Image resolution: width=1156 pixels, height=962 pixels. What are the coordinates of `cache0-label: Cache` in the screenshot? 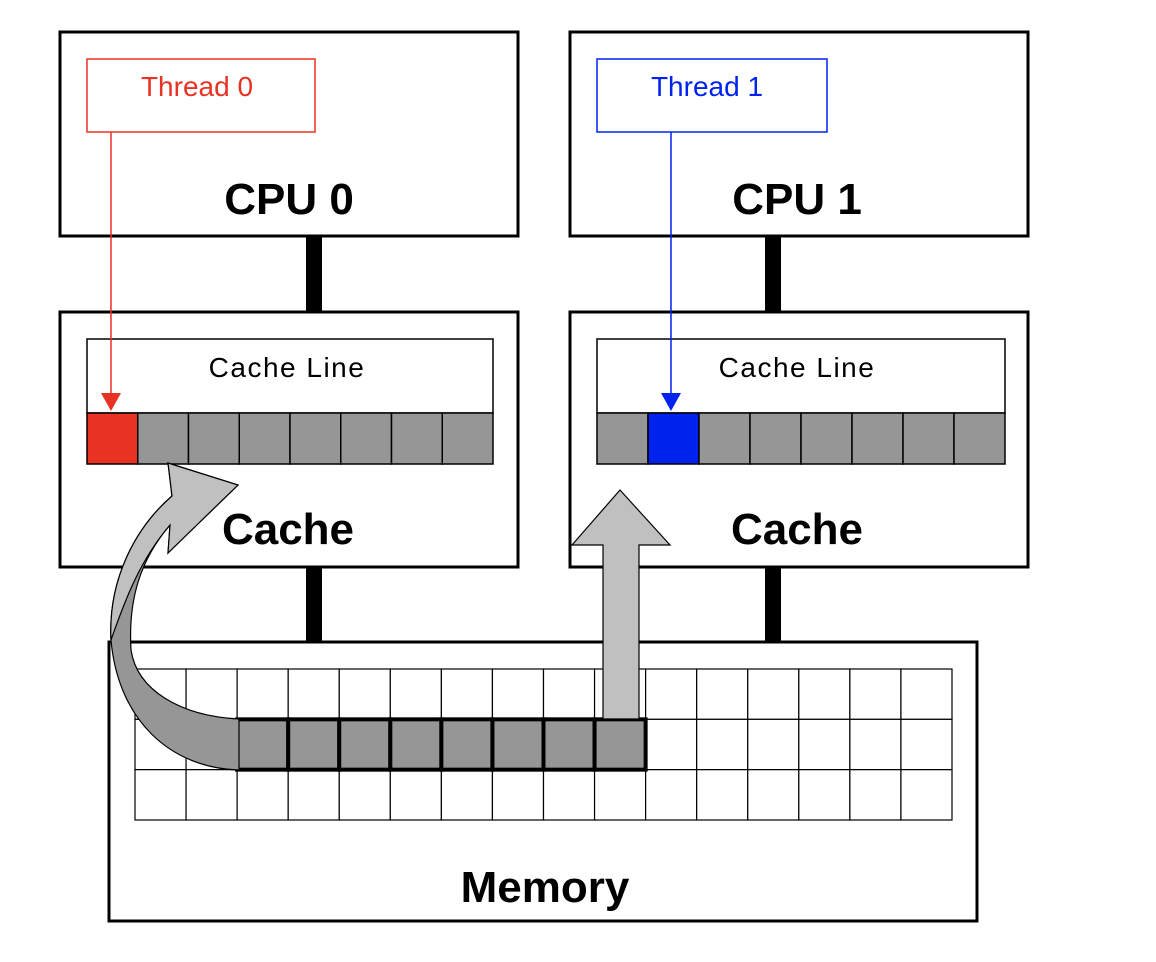 It's located at (288, 529).